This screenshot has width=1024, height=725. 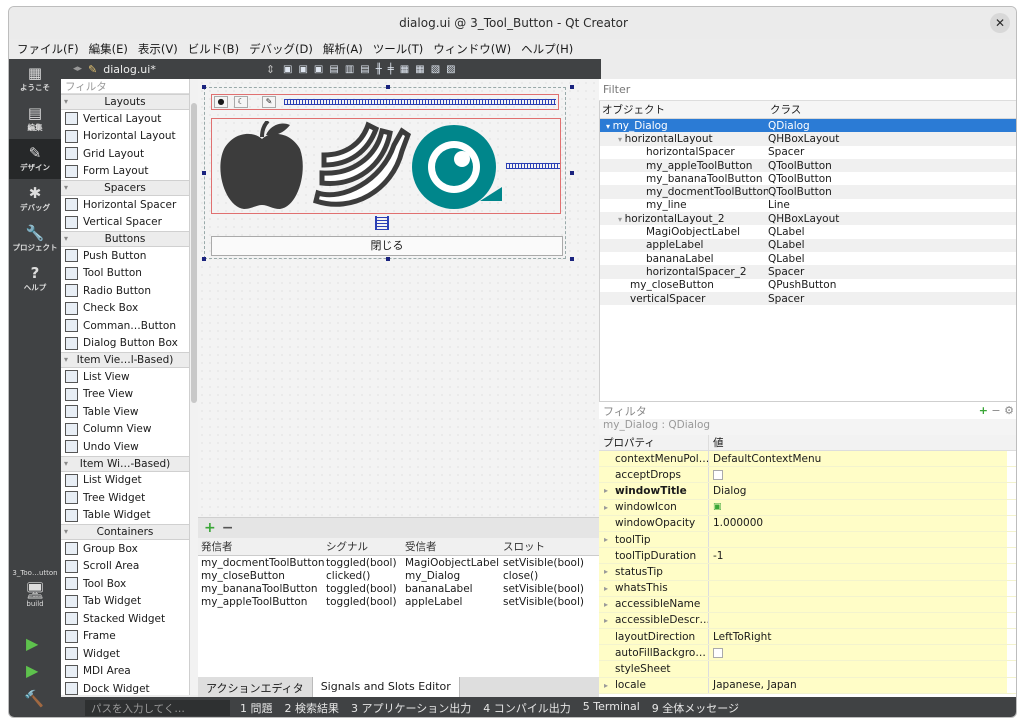 I want to click on property-row: accessibleName, so click(x=807, y=604).